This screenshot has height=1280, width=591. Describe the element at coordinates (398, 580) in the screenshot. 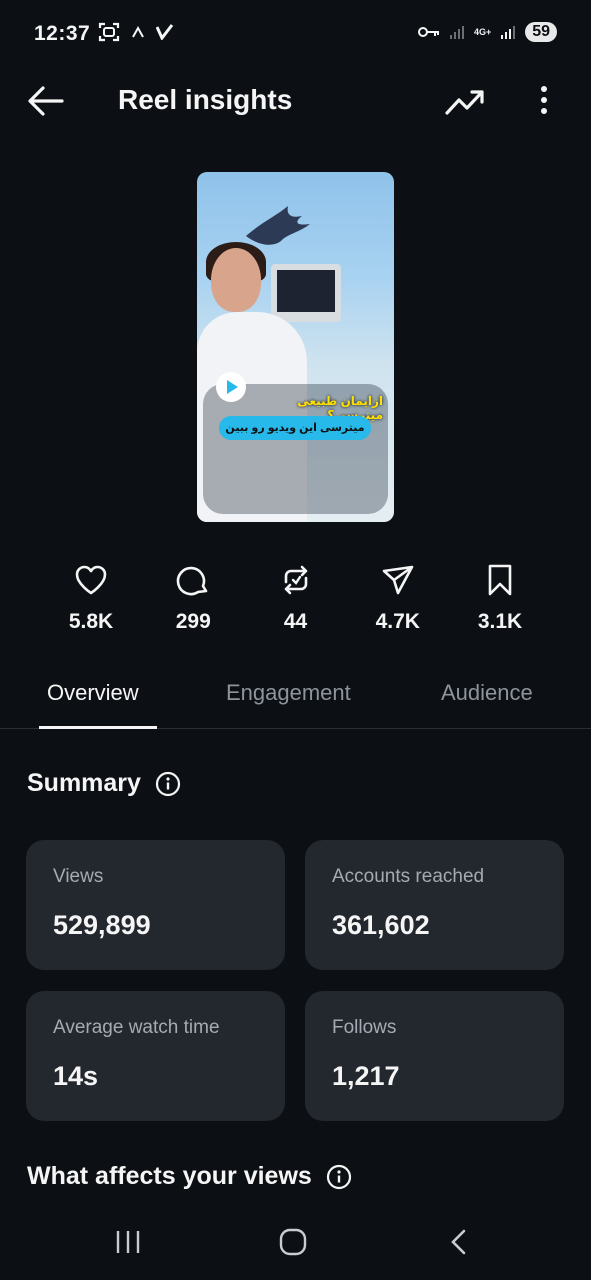

I see `share-icon` at that location.